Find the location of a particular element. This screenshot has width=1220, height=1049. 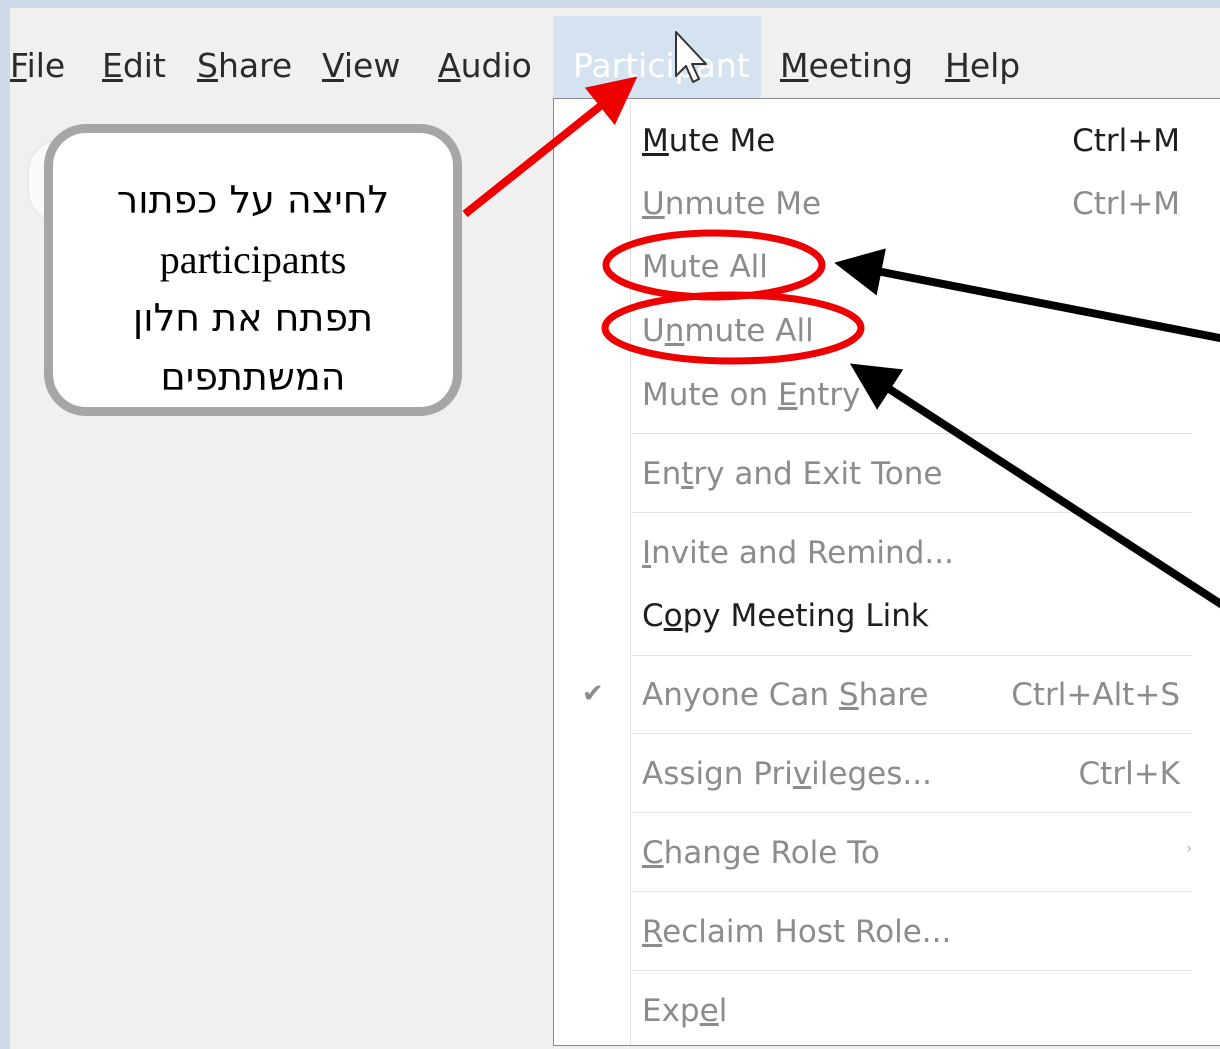

red-highlight-ellipse-unmute-all is located at coordinates (733, 328).